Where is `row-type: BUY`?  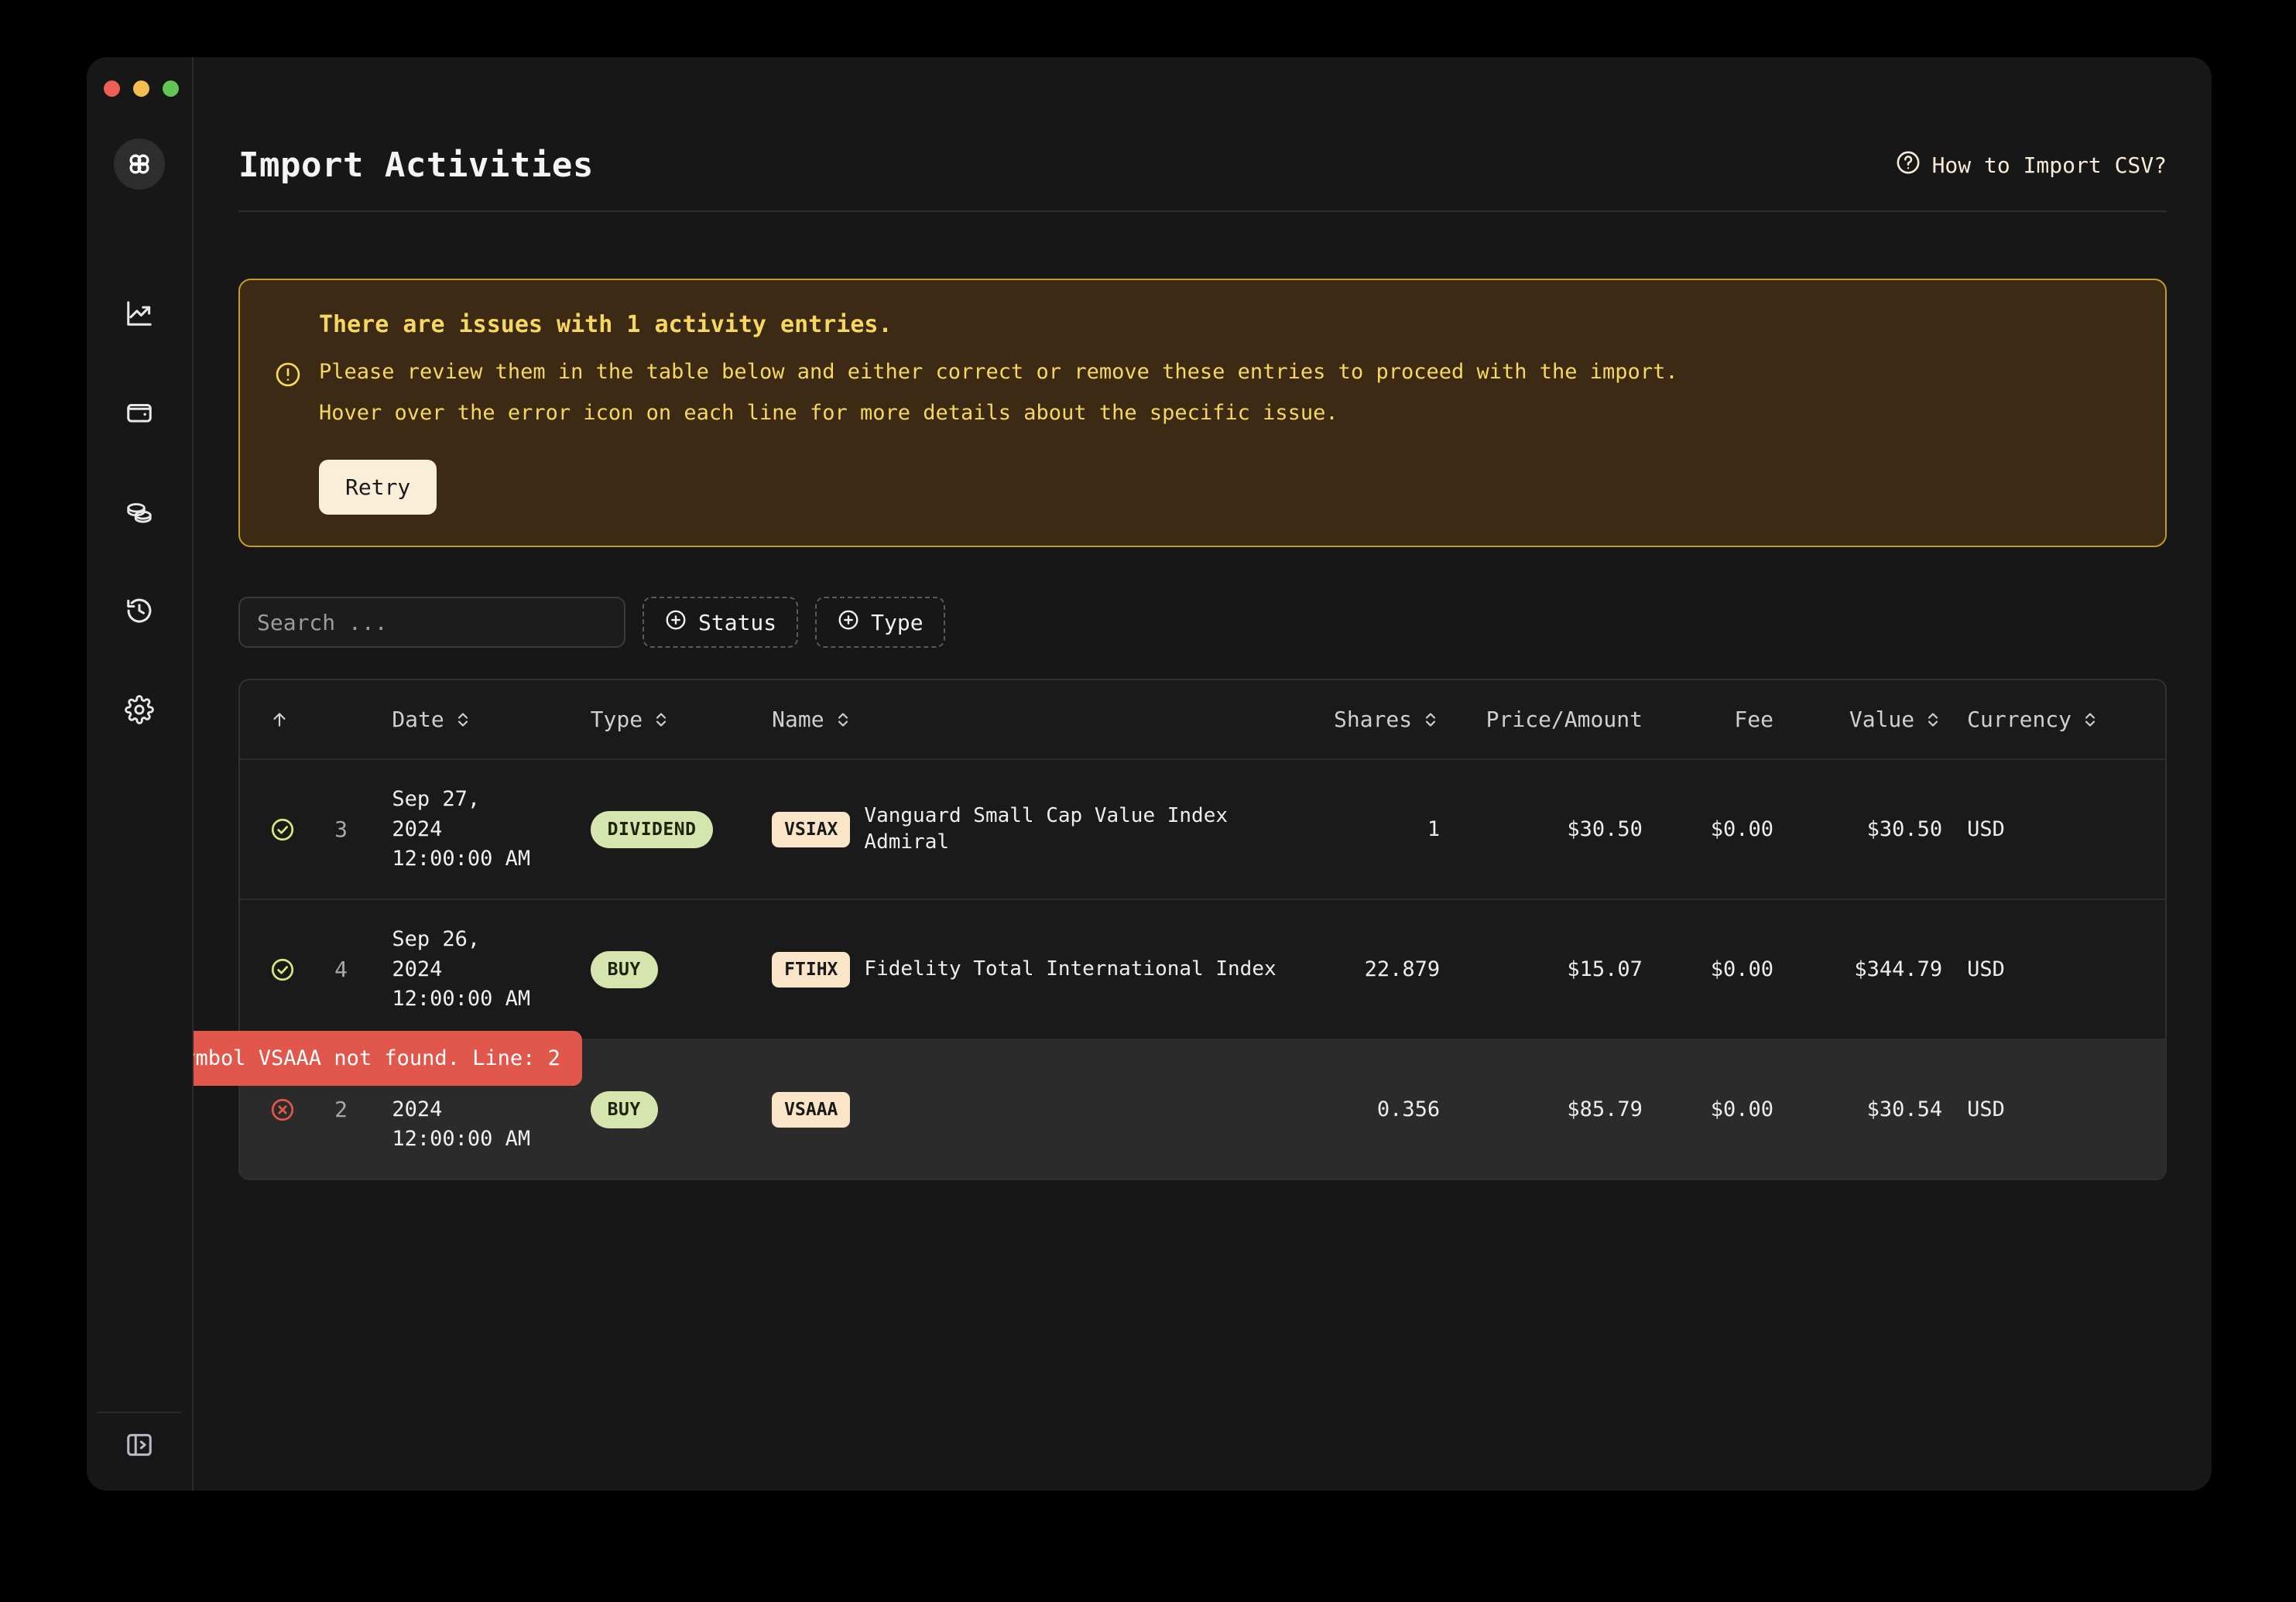 row-type: BUY is located at coordinates (681, 1109).